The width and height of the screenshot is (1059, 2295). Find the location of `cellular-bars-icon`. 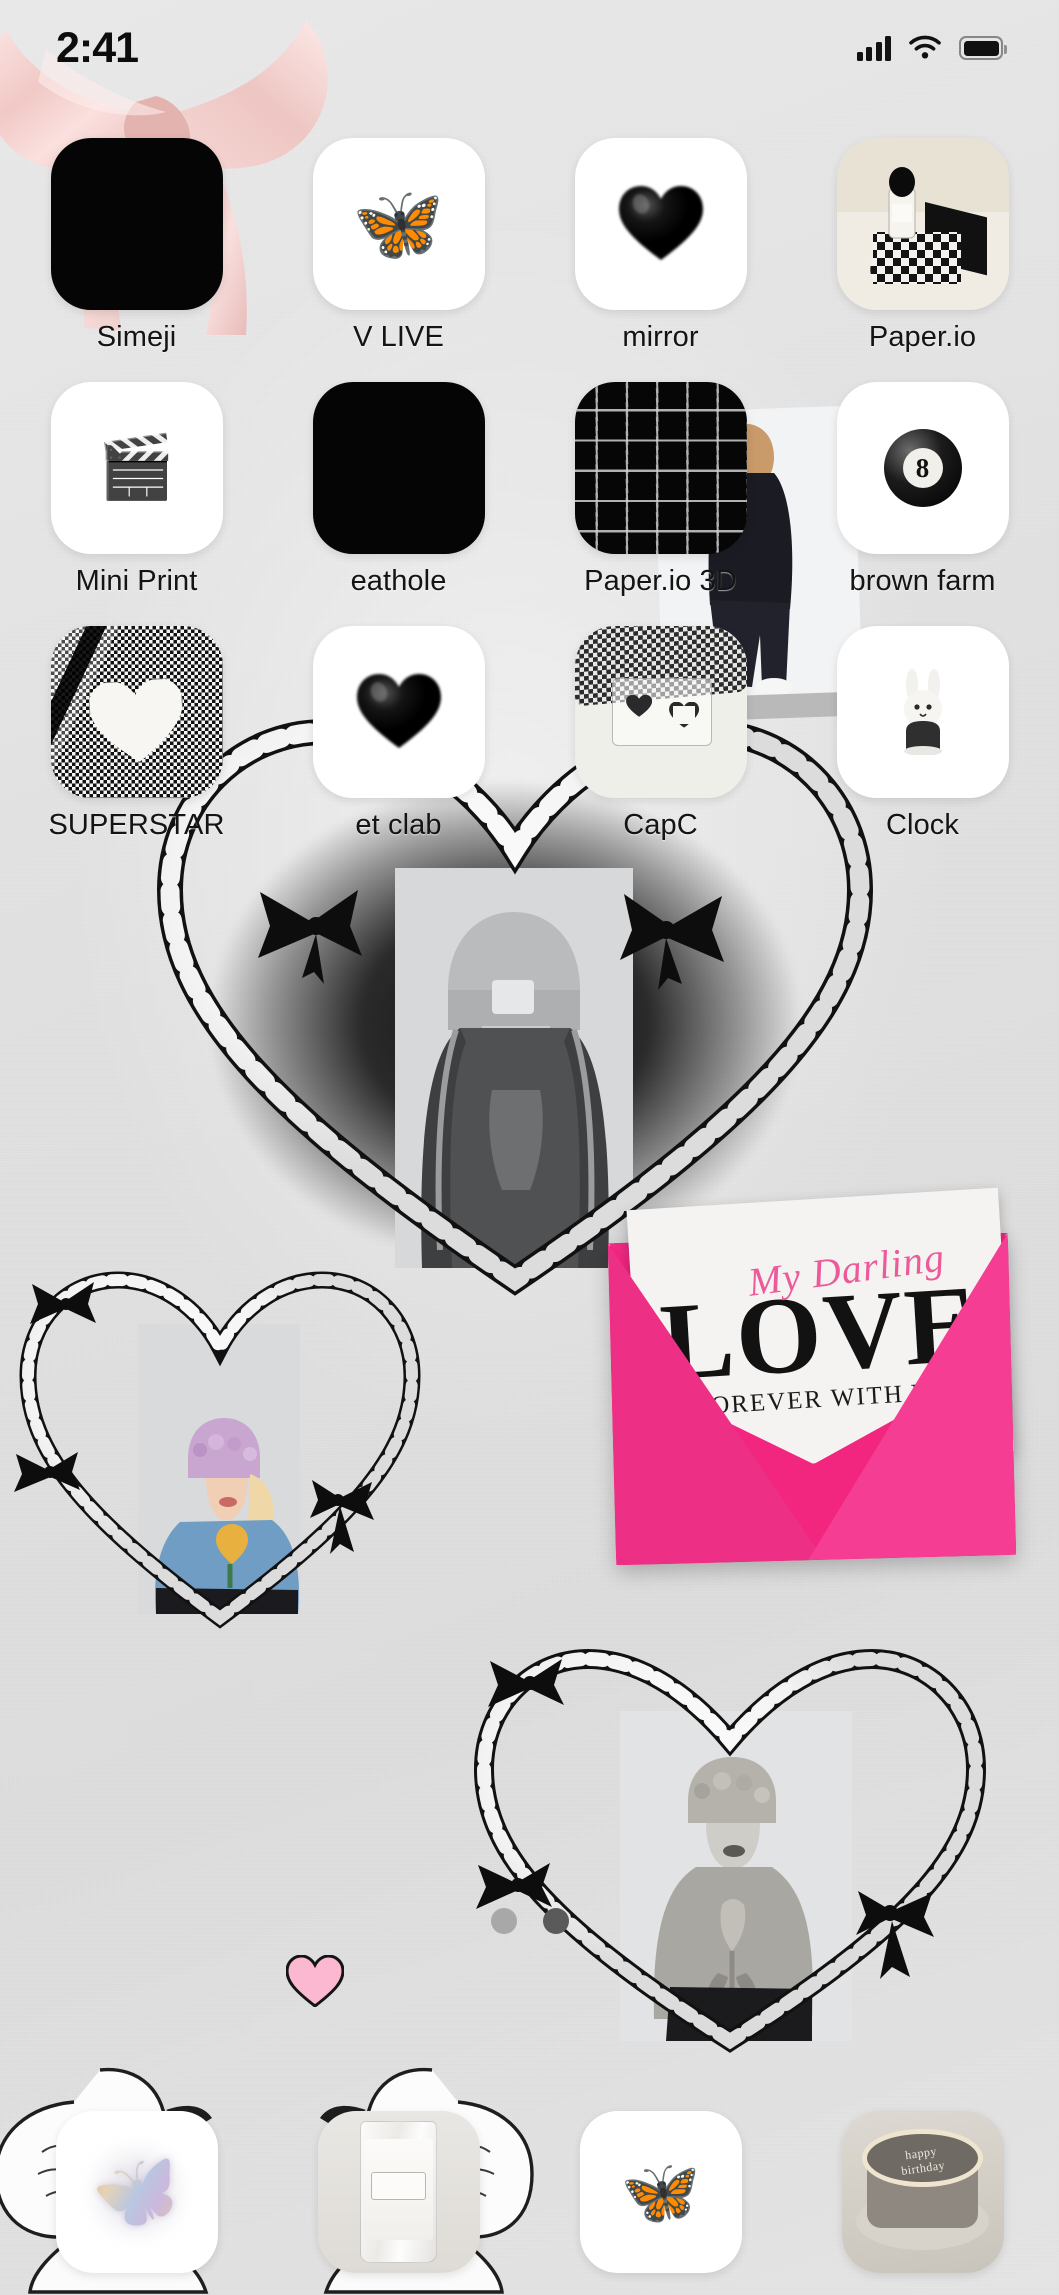

cellular-bars-icon is located at coordinates (873, 48).